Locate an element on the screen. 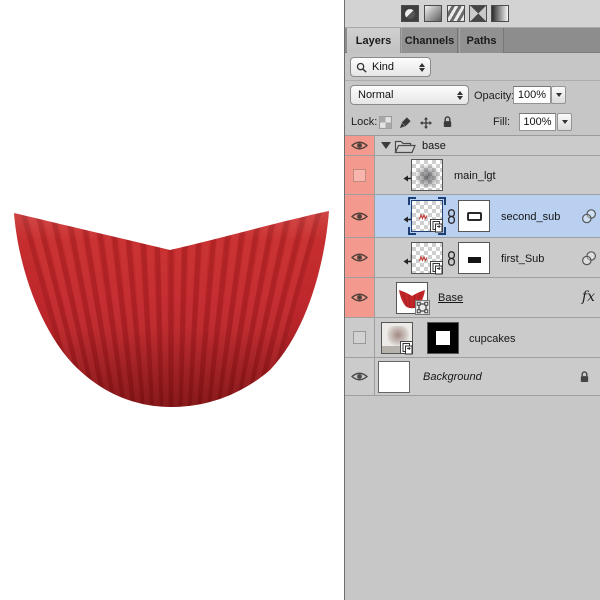  radial-gradient-icon is located at coordinates (410, 13).